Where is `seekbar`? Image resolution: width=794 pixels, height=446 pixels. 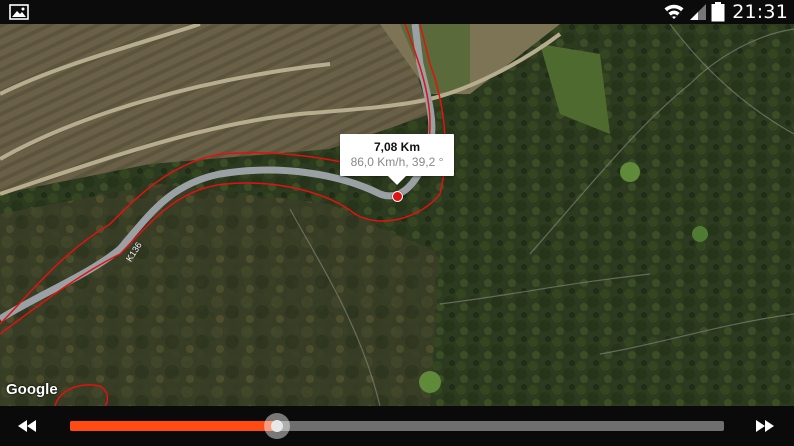
seekbar is located at coordinates (397, 426).